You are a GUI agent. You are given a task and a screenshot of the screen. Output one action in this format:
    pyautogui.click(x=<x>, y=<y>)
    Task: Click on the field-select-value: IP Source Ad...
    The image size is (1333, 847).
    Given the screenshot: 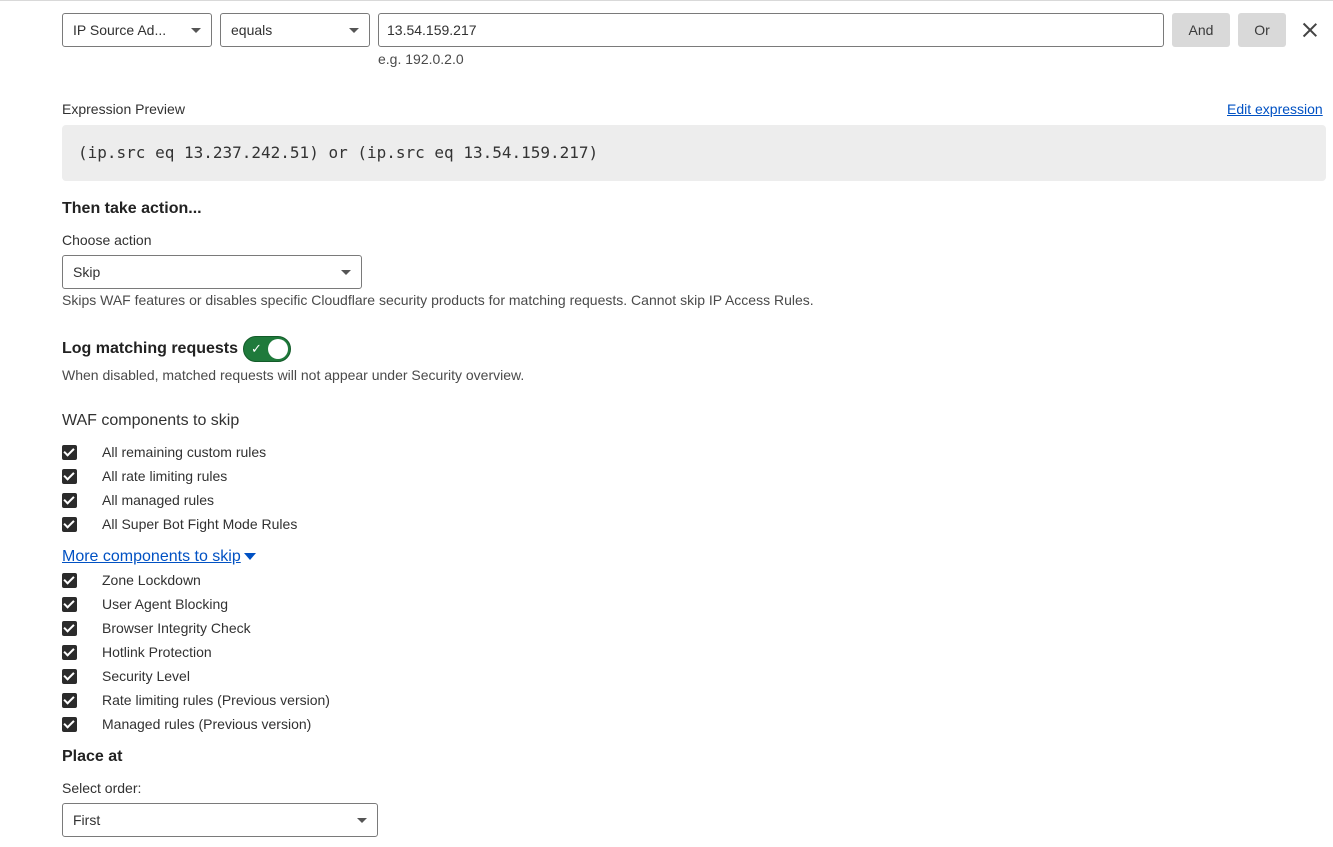 What is the action you would take?
    pyautogui.click(x=120, y=30)
    